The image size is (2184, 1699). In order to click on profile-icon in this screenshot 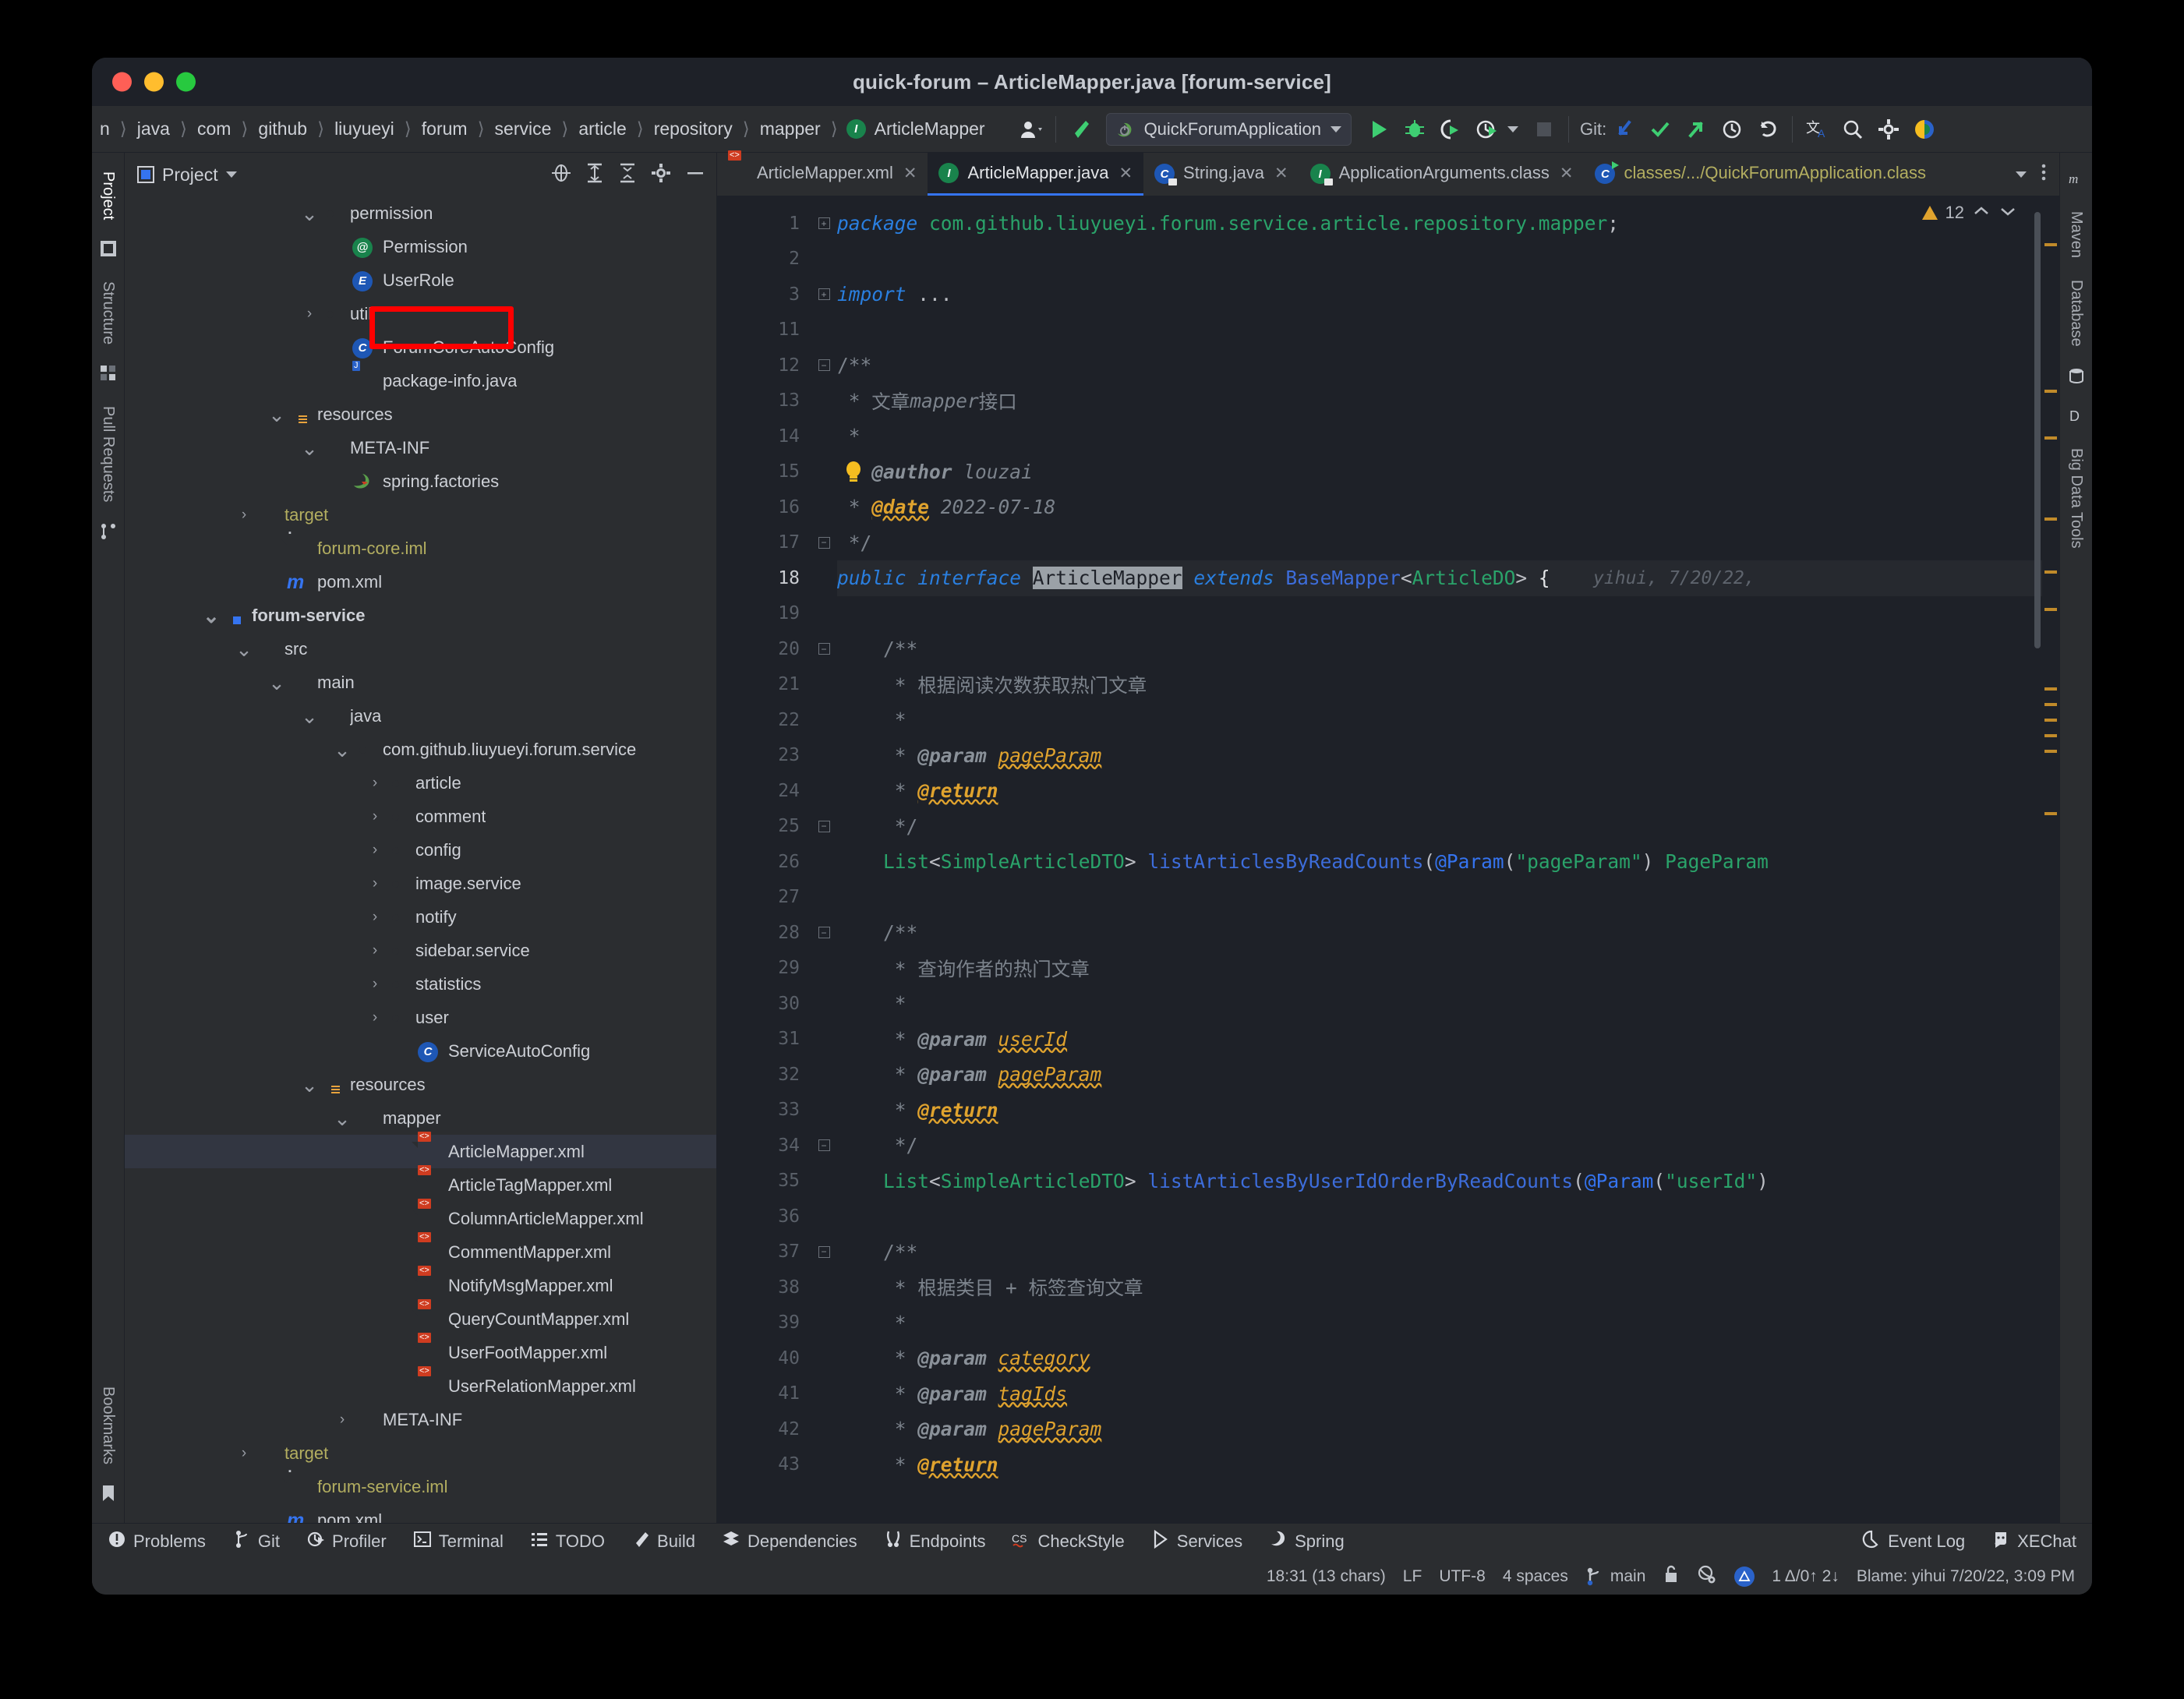, I will do `click(1031, 130)`.